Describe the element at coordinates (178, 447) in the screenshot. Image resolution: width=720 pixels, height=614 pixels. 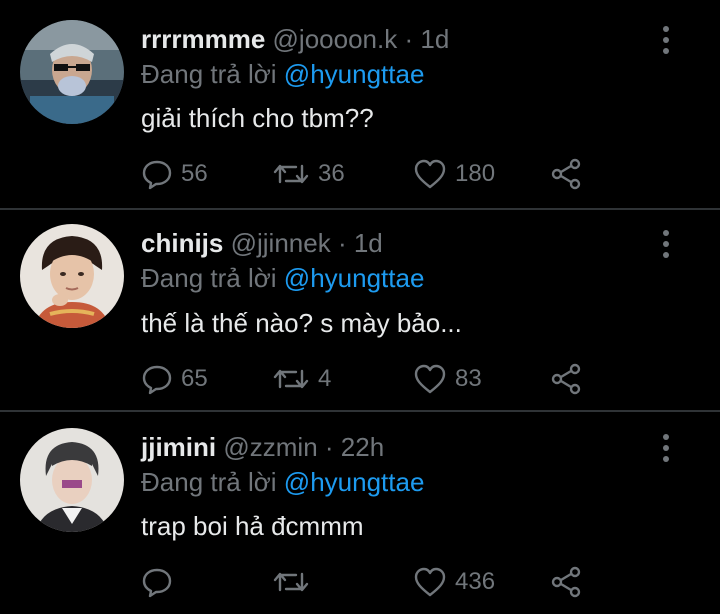
I see `display-name: jjimini` at that location.